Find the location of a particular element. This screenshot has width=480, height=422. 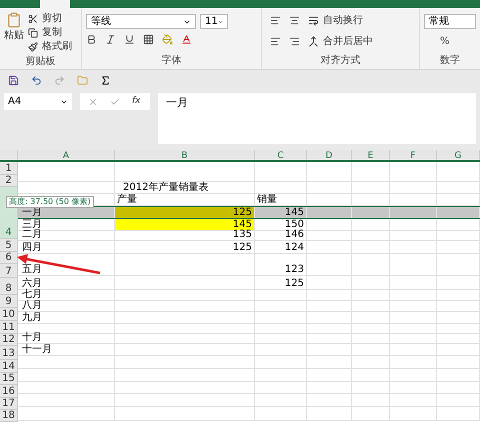

format-painter-button: 格式刷 is located at coordinates (50, 47).